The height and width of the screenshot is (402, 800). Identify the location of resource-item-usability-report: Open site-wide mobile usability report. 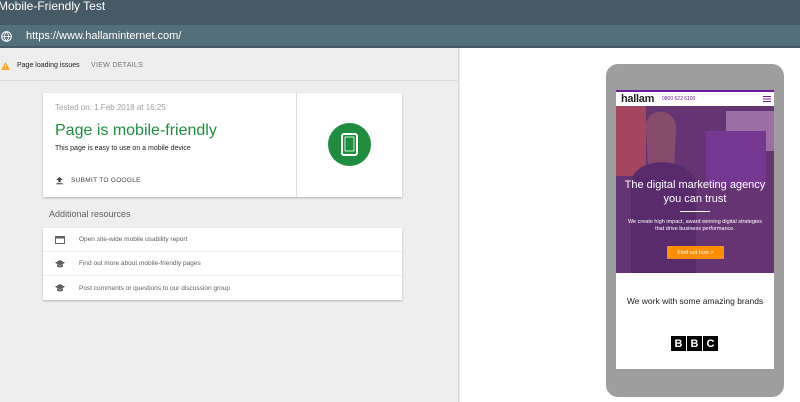
(222, 240).